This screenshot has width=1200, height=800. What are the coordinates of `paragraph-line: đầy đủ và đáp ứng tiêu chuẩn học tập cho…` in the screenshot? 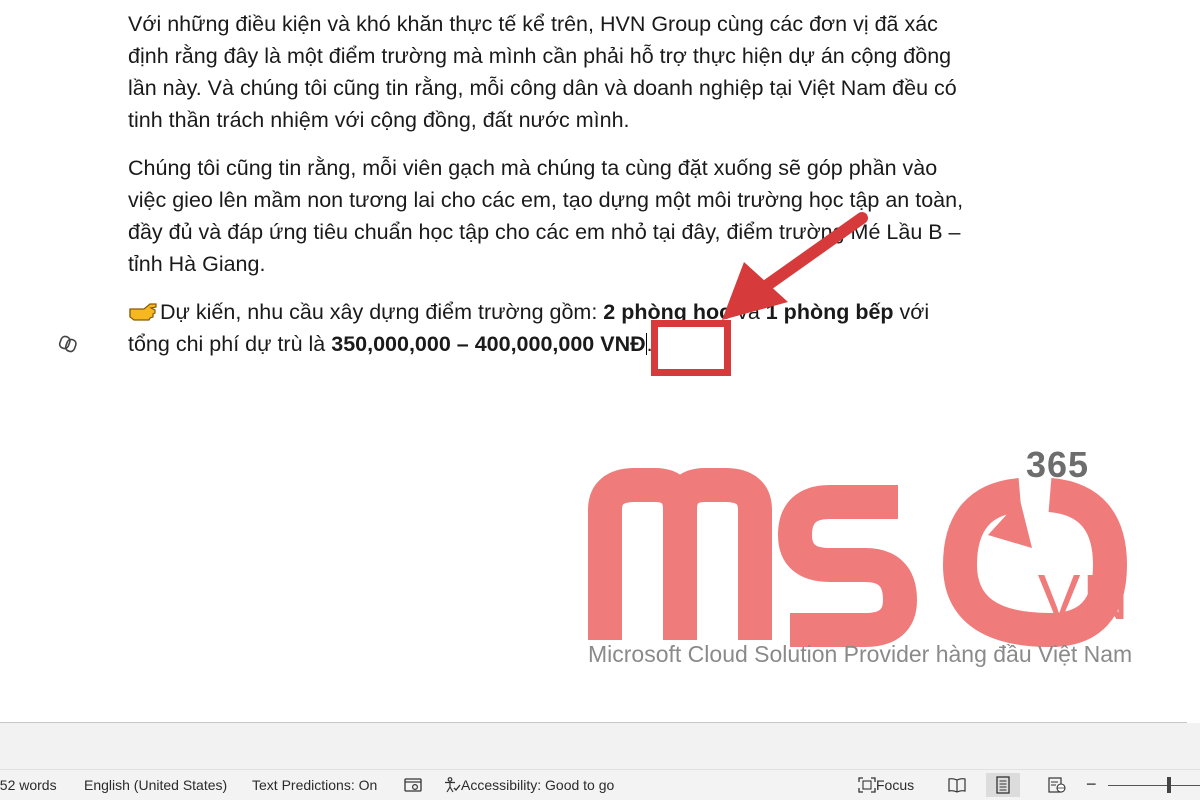 It's located at (544, 232).